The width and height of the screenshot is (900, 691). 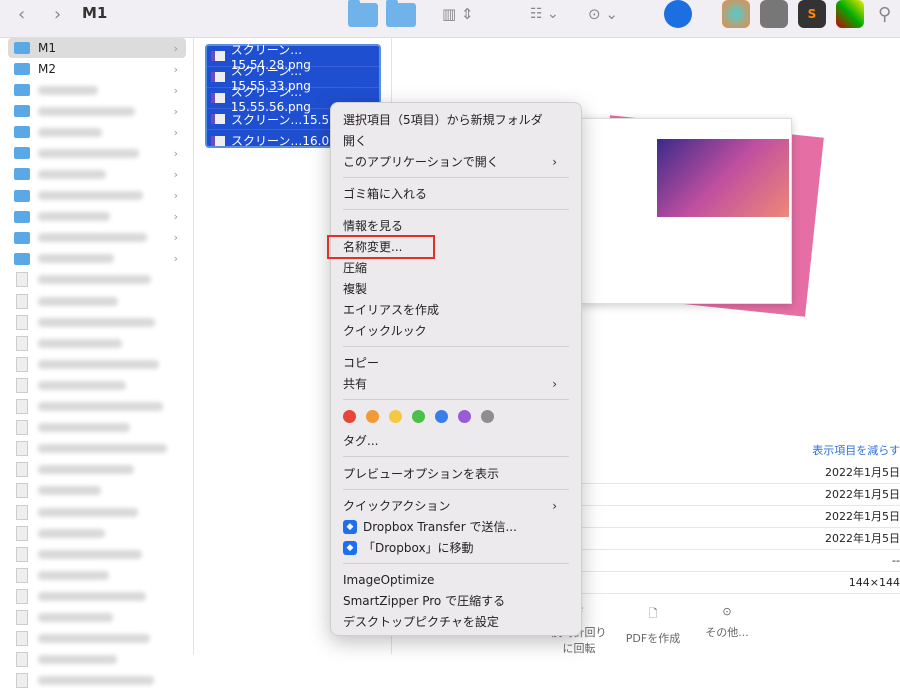 What do you see at coordinates (57, 14) in the screenshot?
I see `forward-button: ›` at bounding box center [57, 14].